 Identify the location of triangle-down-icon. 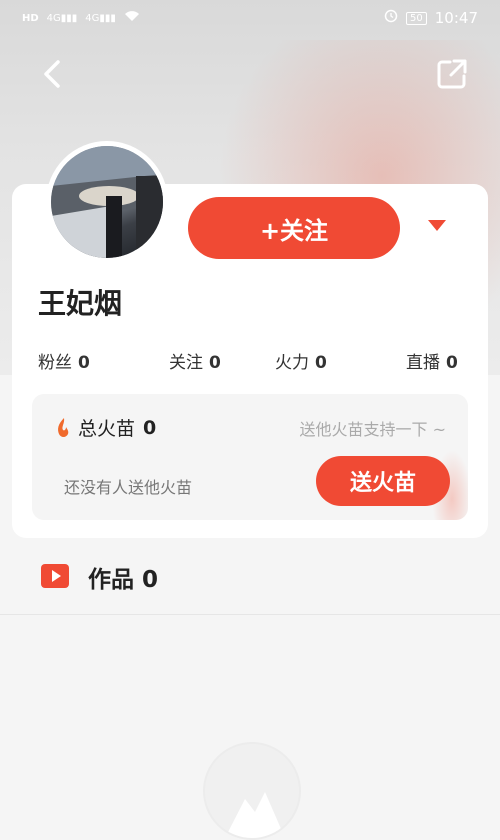
(437, 225).